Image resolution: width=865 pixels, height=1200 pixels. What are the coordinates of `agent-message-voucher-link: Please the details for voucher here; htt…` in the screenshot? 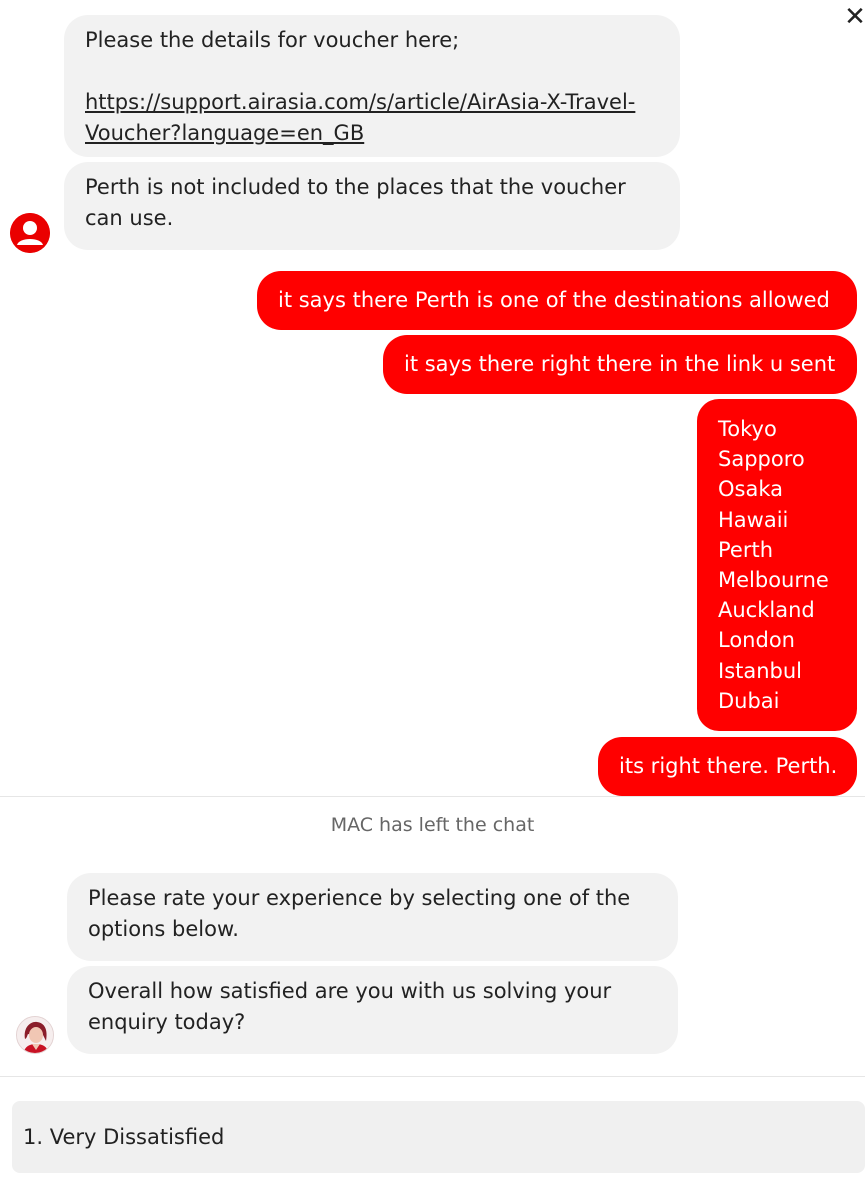 It's located at (372, 86).